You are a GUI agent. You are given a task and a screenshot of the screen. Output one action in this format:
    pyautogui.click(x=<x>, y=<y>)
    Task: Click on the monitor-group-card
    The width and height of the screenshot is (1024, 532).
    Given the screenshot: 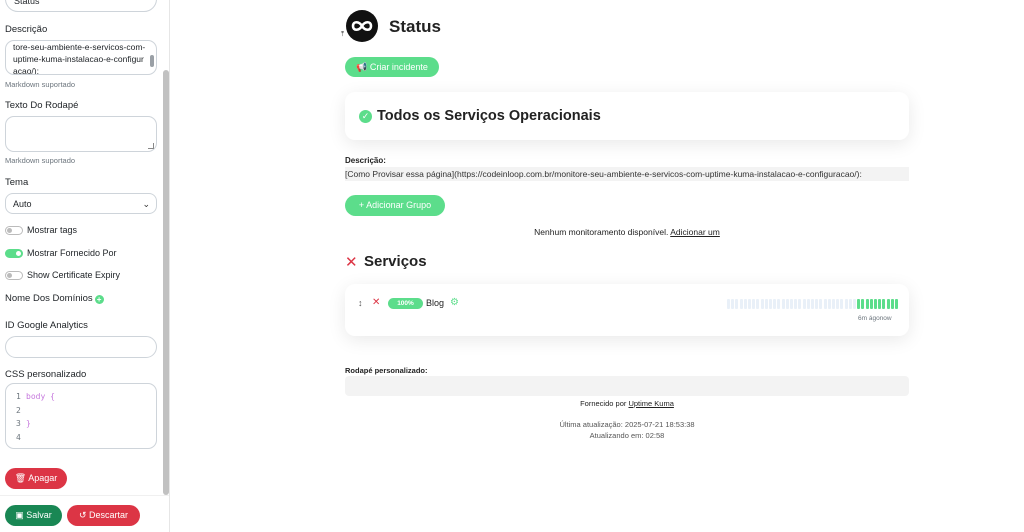 What is the action you would take?
    pyautogui.click(x=627, y=310)
    